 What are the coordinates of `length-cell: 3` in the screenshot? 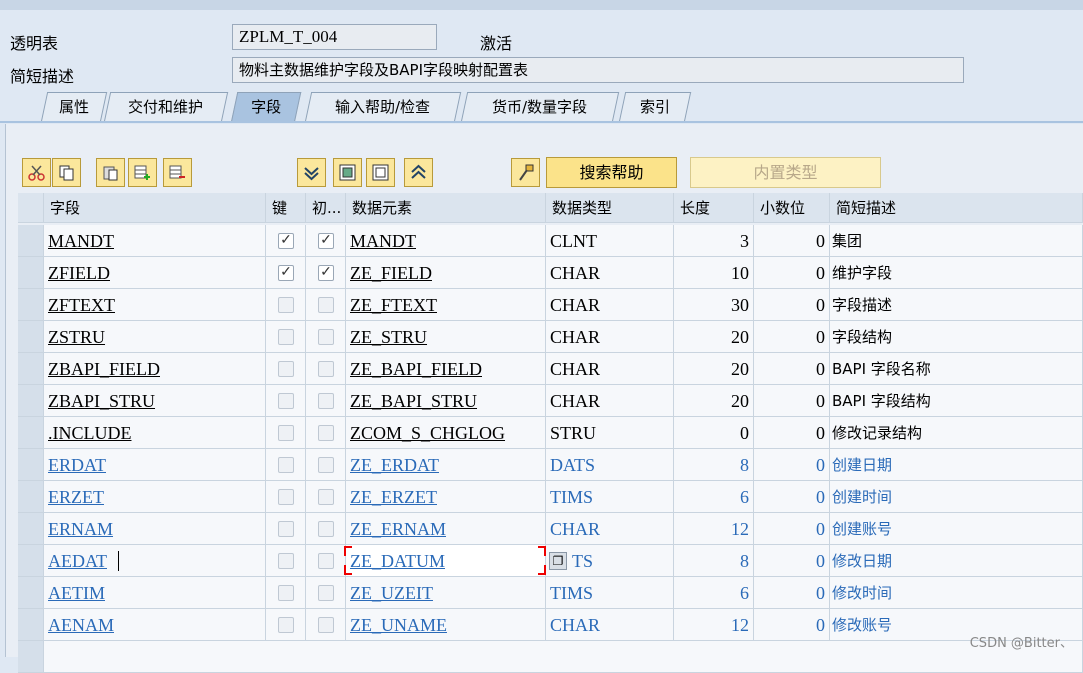 It's located at (714, 241).